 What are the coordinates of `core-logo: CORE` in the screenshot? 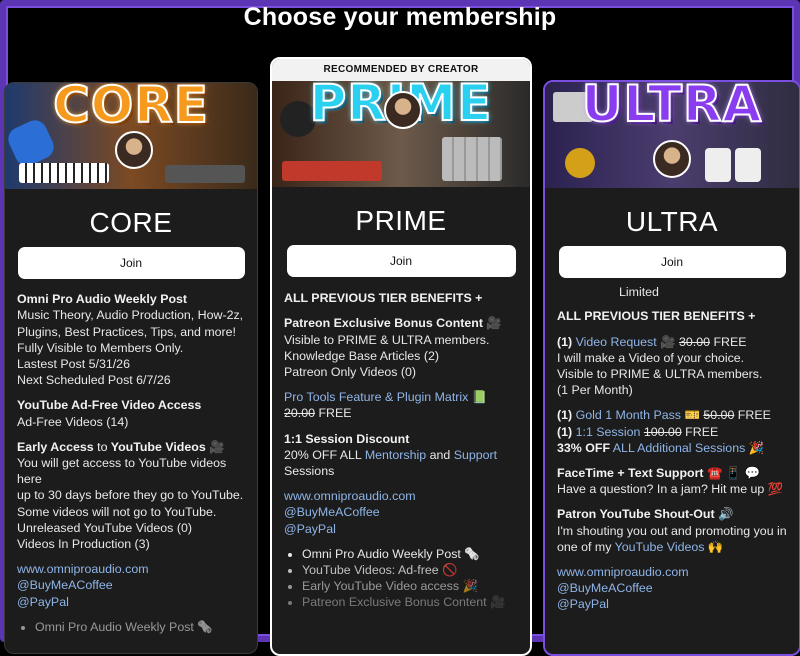 It's located at (130, 108).